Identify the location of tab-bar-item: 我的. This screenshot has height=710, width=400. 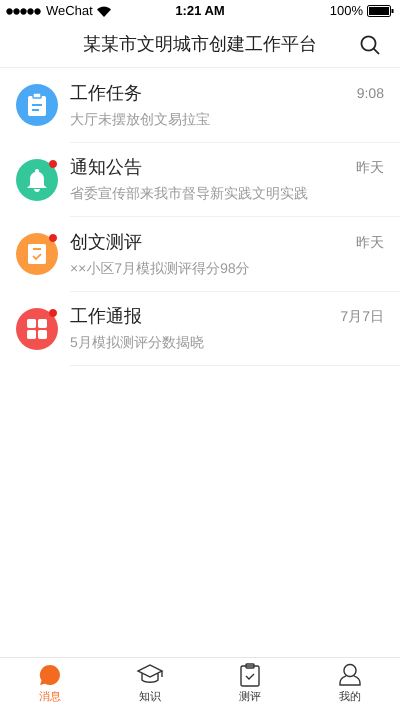
(350, 684).